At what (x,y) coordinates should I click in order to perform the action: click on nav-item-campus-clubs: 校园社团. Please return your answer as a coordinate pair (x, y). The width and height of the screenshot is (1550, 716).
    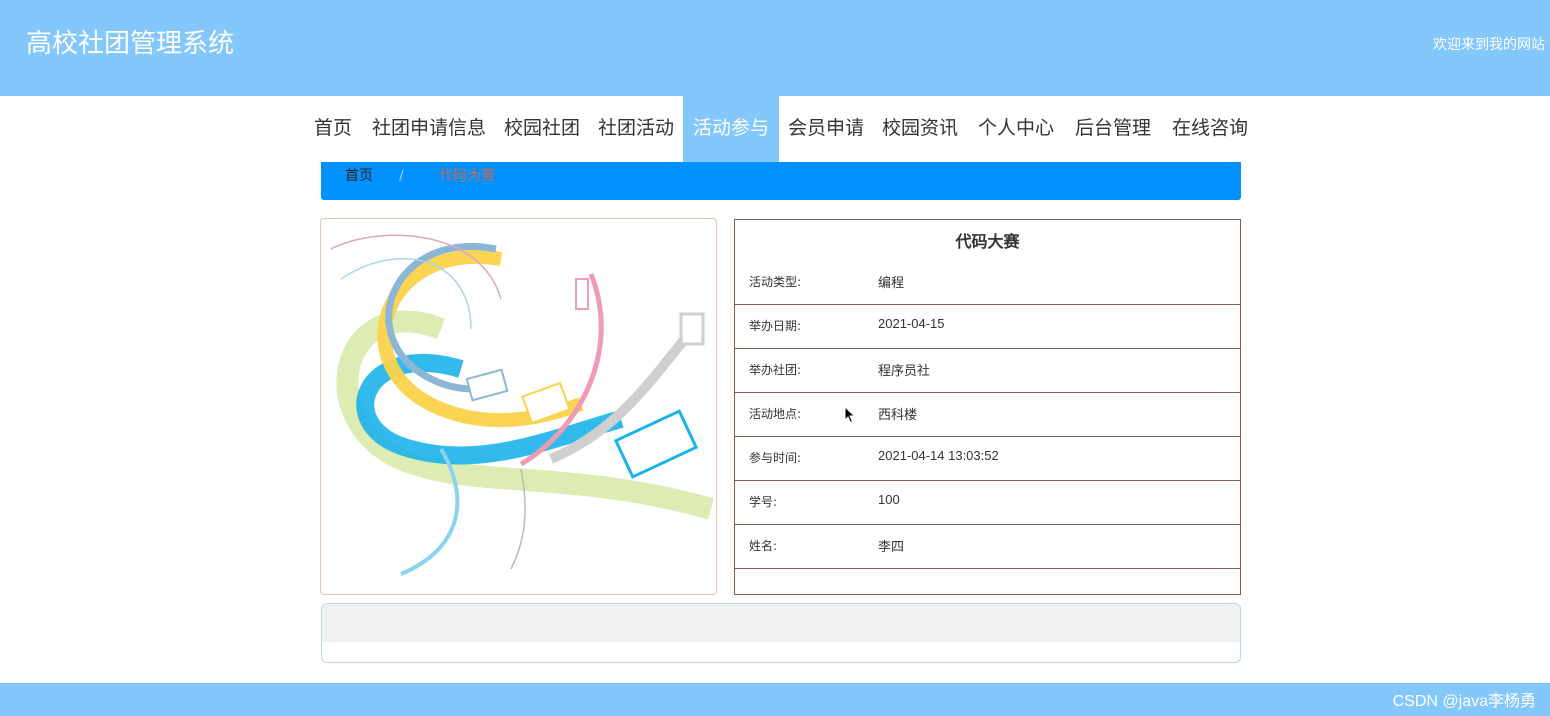
    Looking at the image, I should click on (542, 129).